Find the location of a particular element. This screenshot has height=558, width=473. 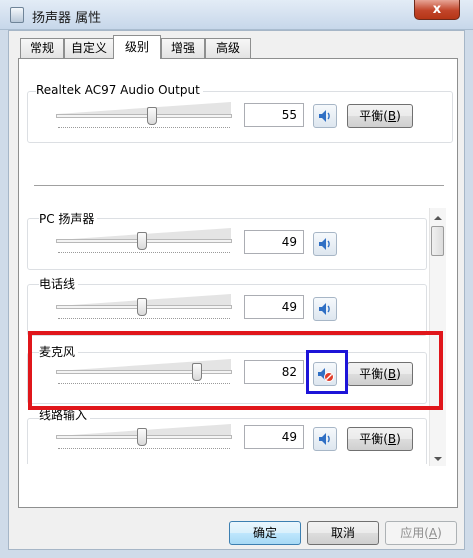

line-in-balance-button: 平衡(B) is located at coordinates (380, 439).